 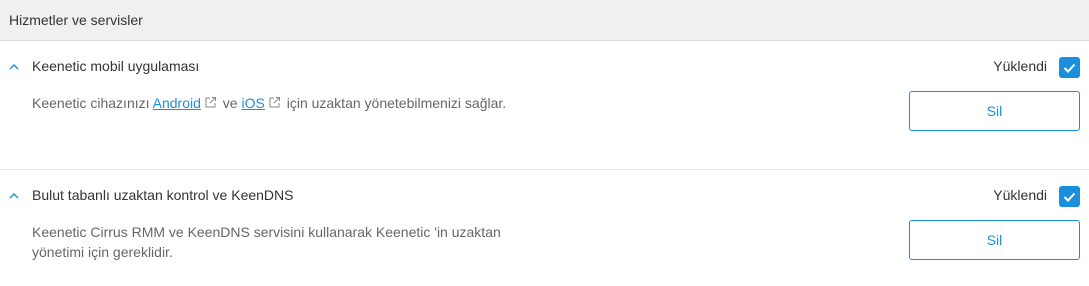 I want to click on item-title: Keenetic mobil uygulaması, so click(x=115, y=66).